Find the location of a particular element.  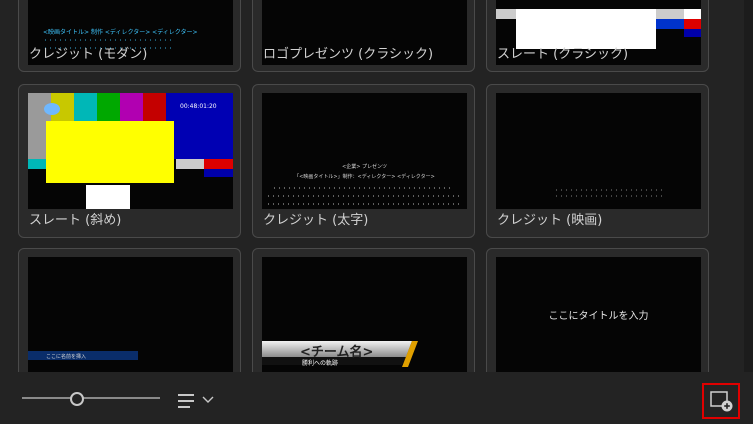

template-label: クレジット (モダン) is located at coordinates (88, 54).